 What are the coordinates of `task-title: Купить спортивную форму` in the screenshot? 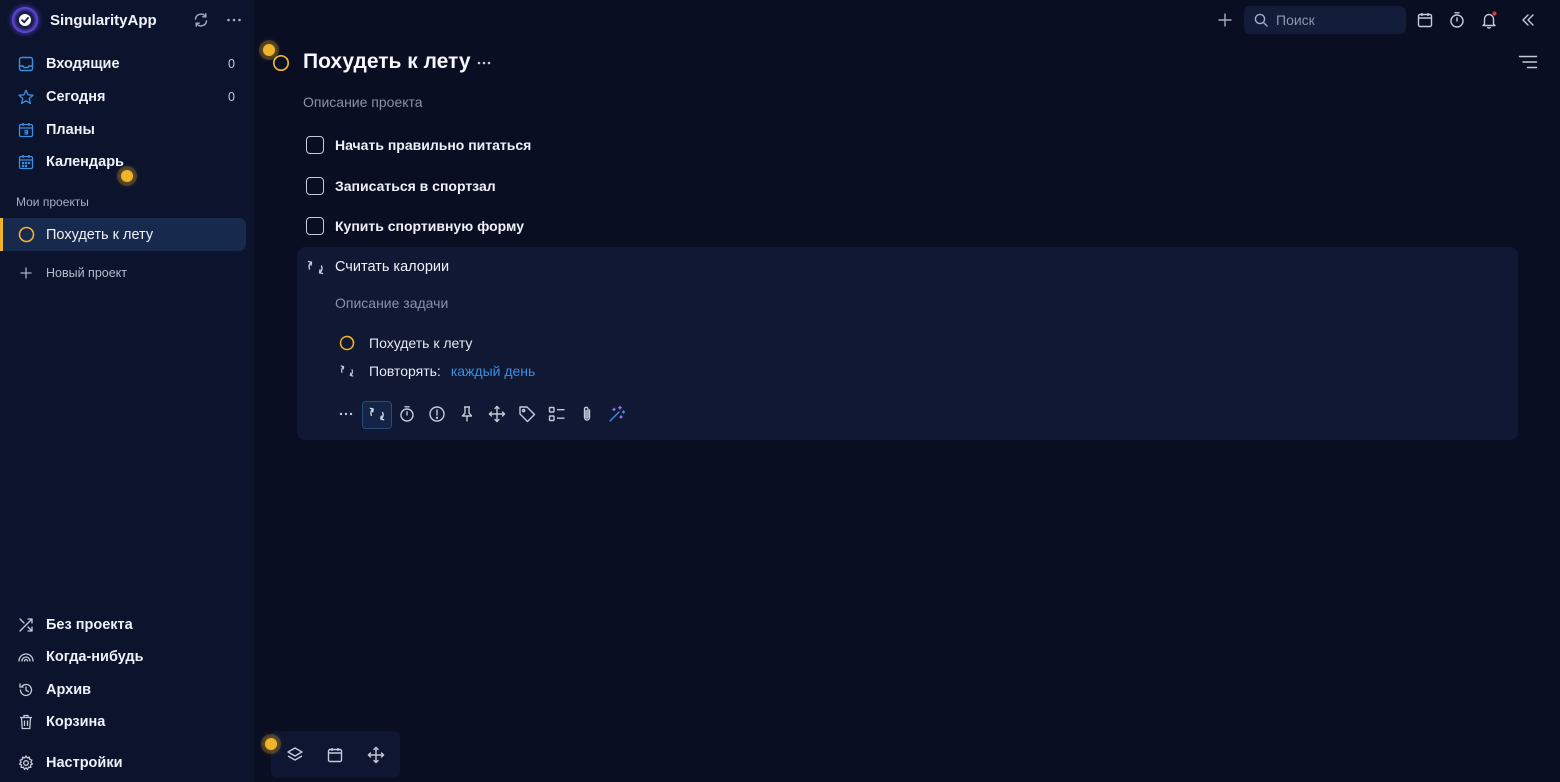 It's located at (430, 226).